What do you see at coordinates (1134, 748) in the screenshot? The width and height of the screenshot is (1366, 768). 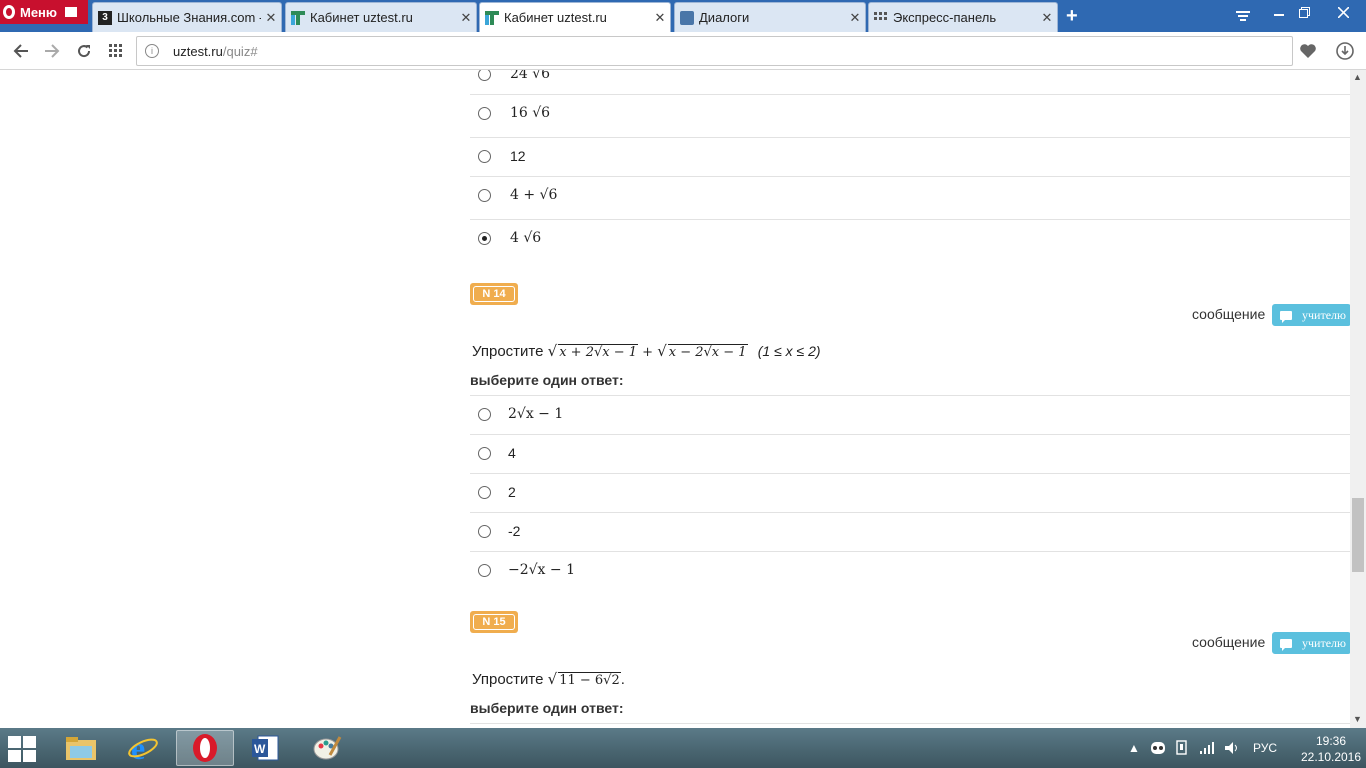 I see `show-hidden-icons: ▲` at bounding box center [1134, 748].